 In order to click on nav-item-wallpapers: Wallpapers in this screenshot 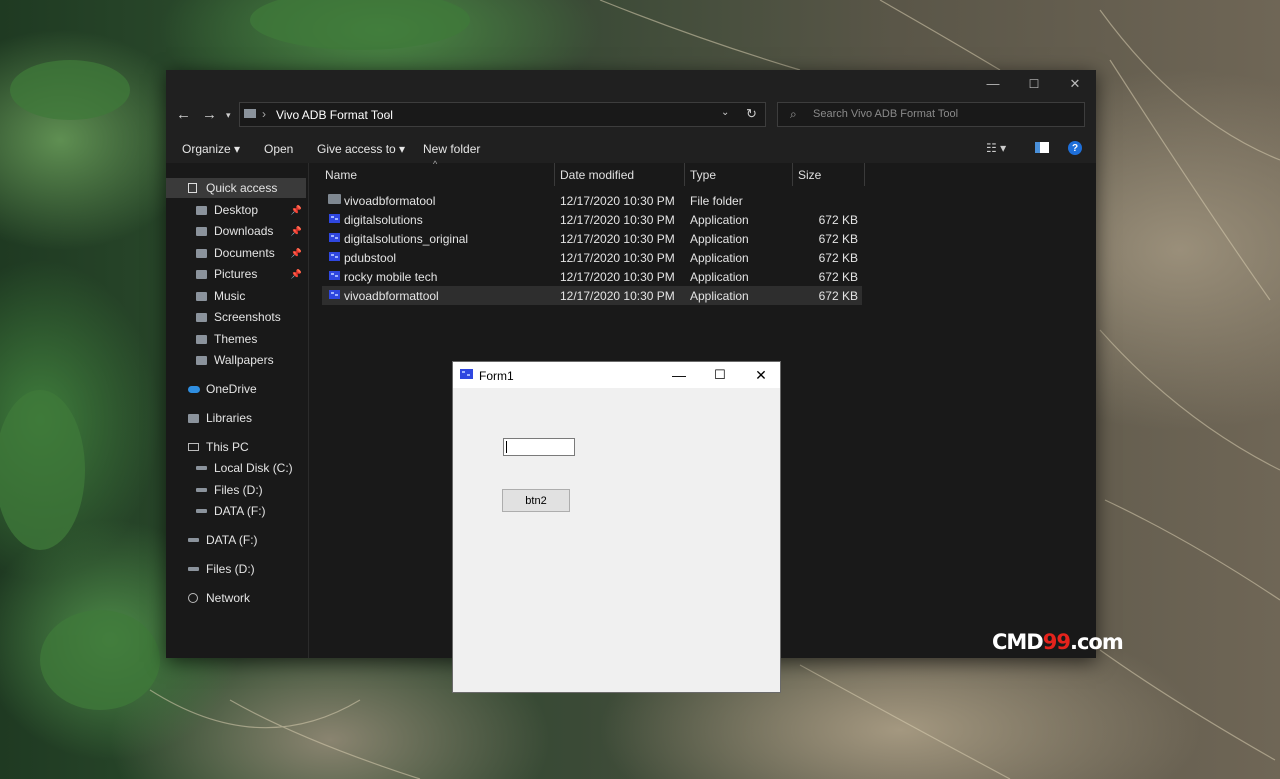, I will do `click(236, 360)`.